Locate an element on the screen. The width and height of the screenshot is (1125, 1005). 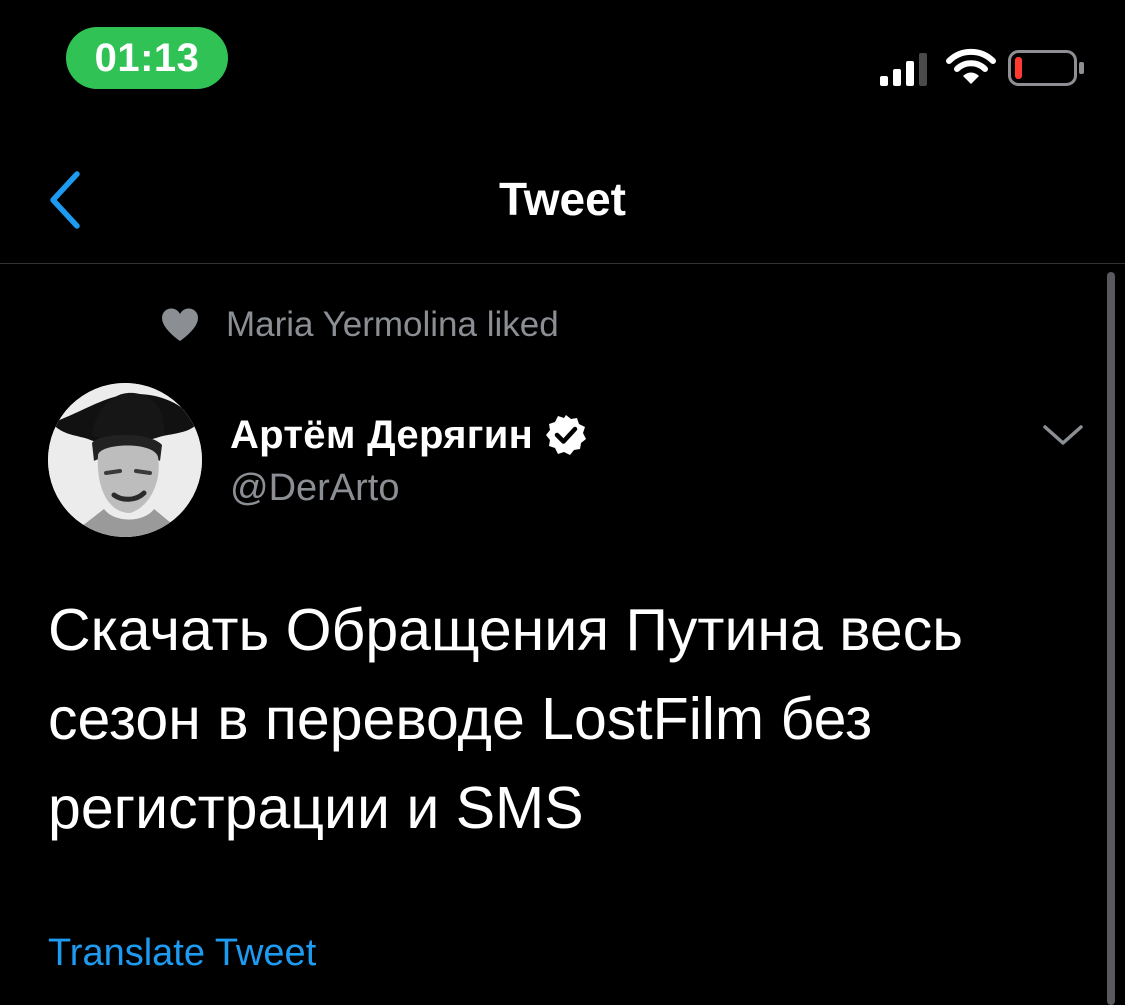
scrollbar is located at coordinates (1111, 638).